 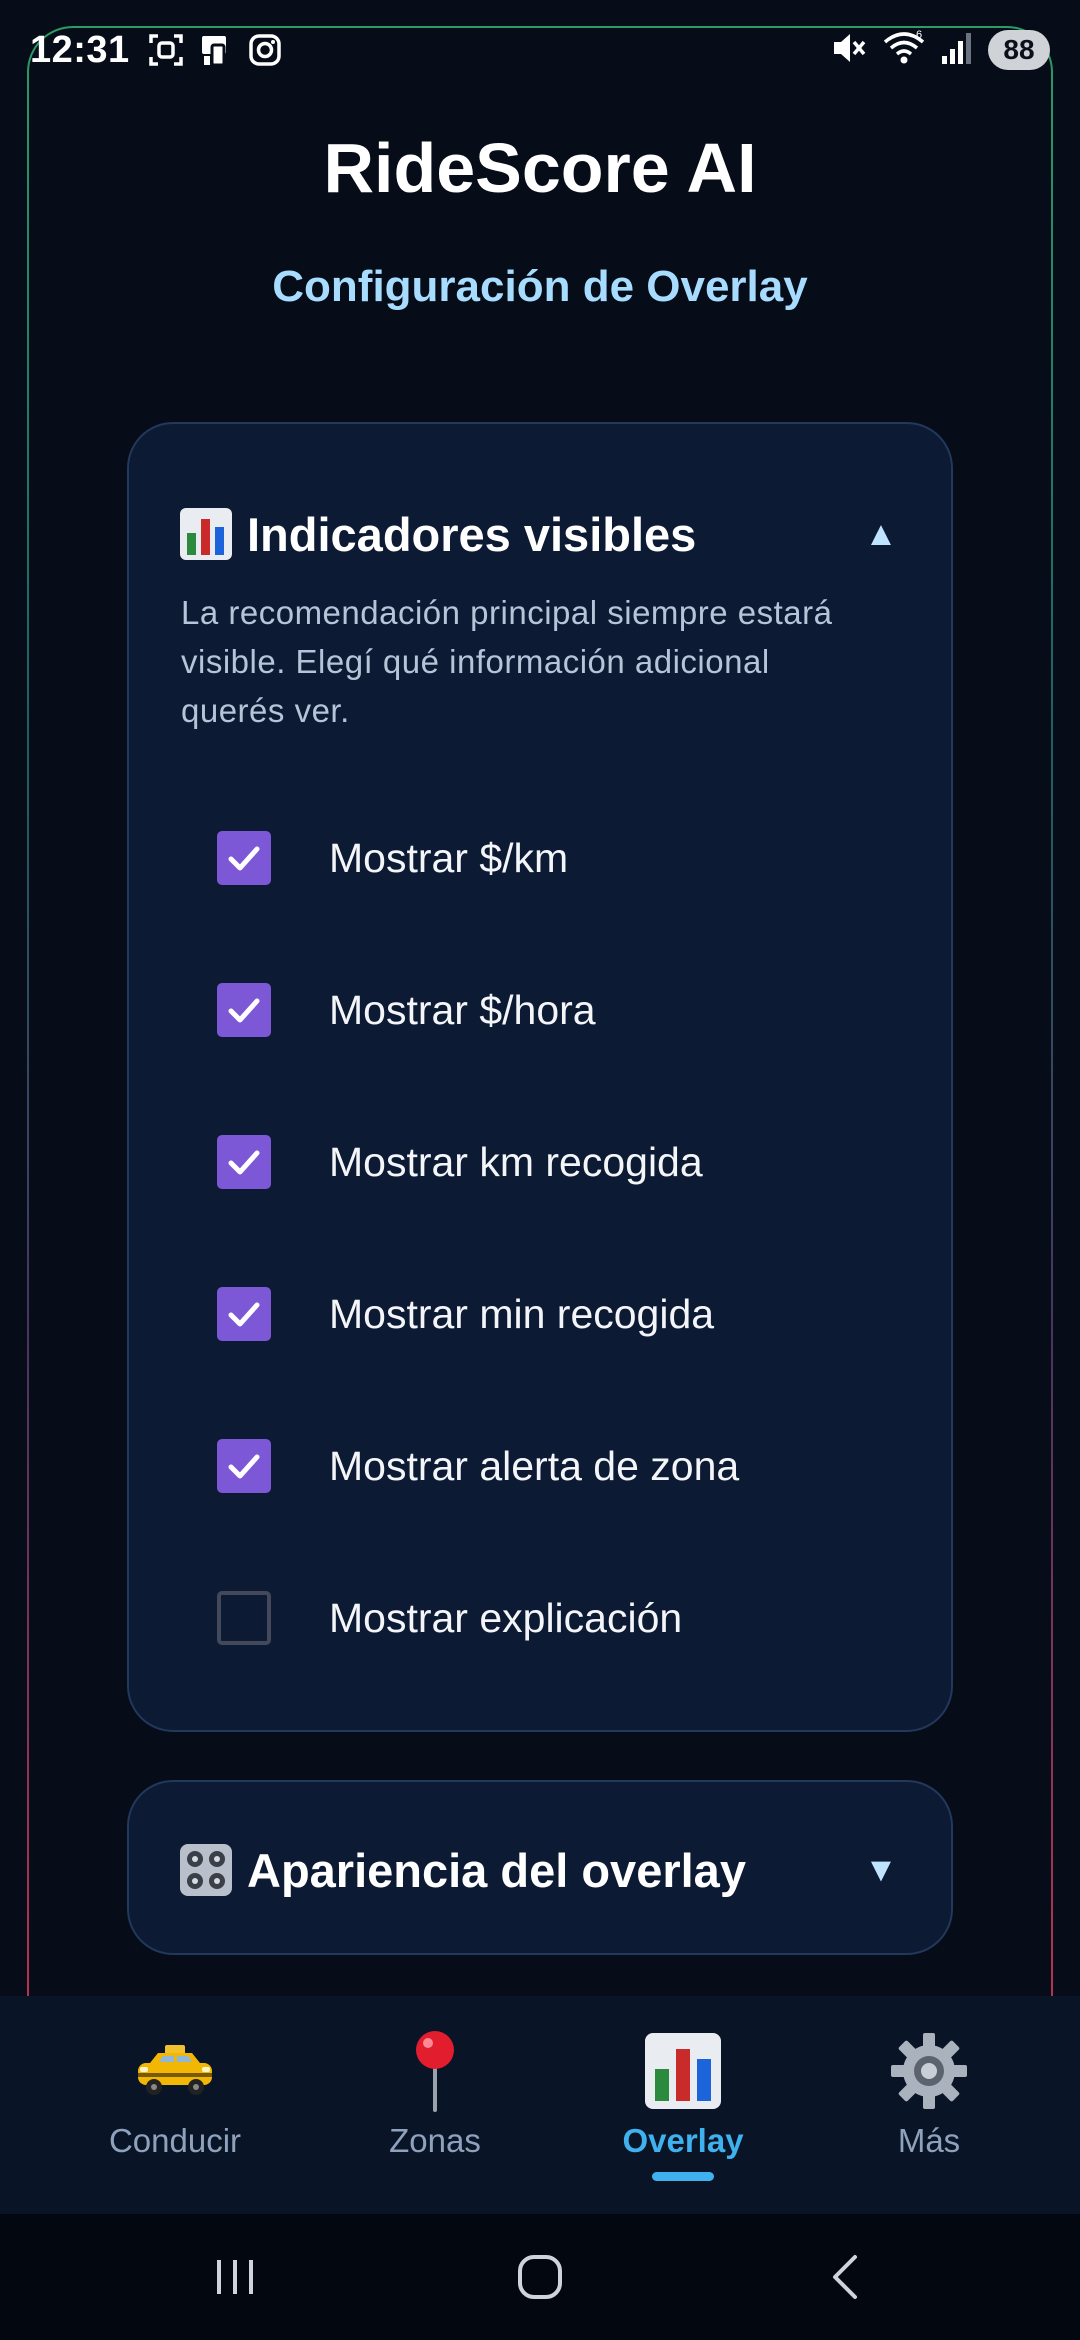 What do you see at coordinates (540, 2105) in the screenshot?
I see `bottom-navigation: Conducir Zonas Overlay Más` at bounding box center [540, 2105].